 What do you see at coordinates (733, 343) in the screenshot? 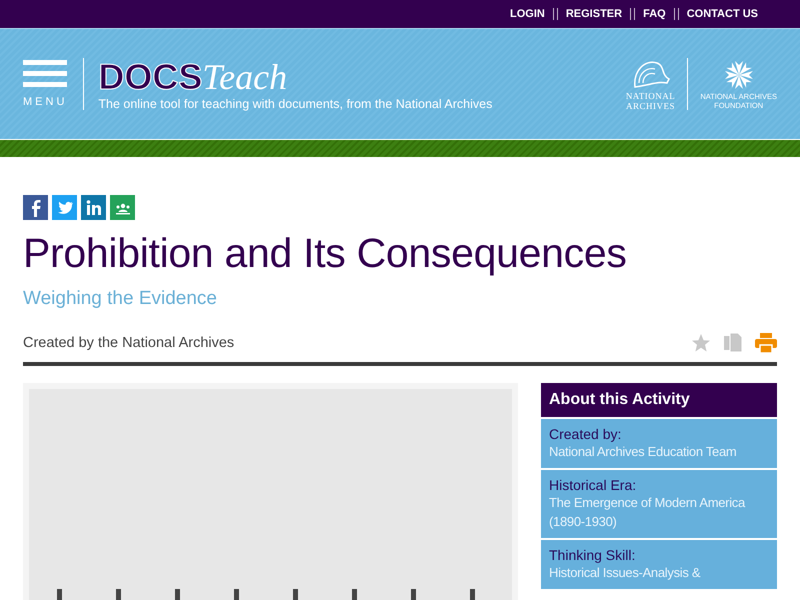
I see `copy-icon` at bounding box center [733, 343].